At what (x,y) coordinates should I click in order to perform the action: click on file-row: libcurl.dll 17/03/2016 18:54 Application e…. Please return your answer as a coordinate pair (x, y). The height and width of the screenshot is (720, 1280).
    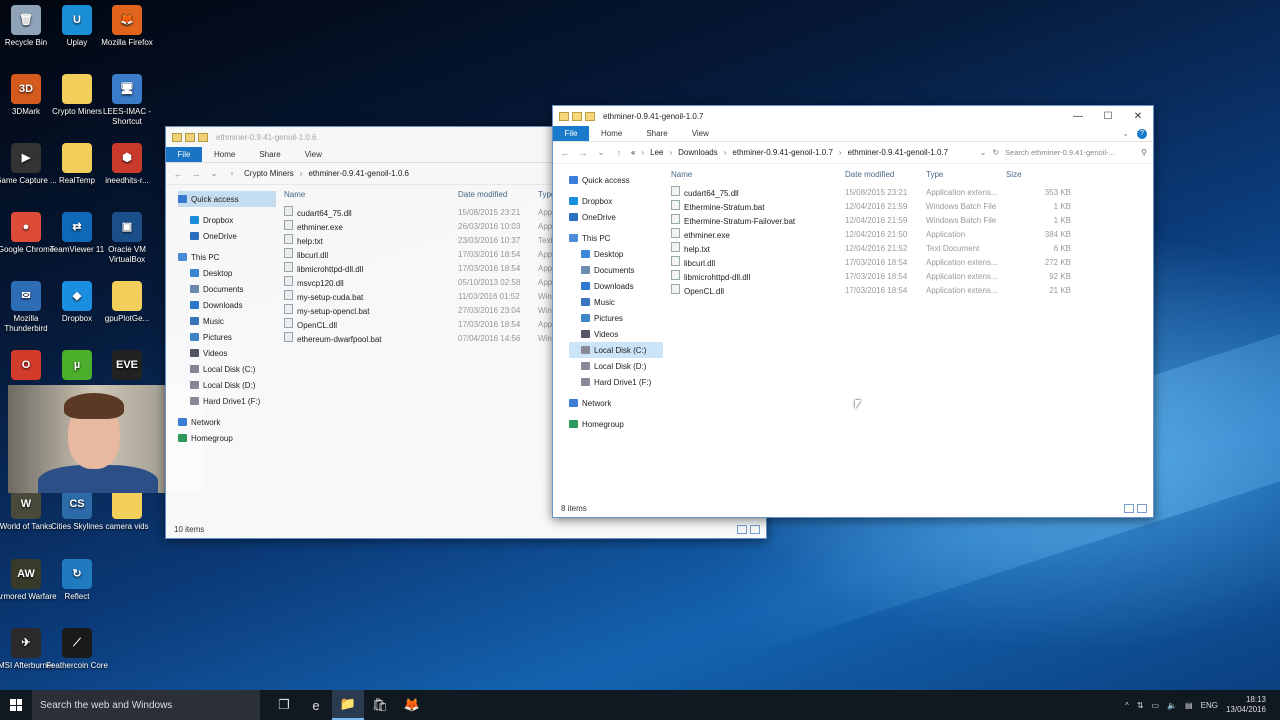
    Looking at the image, I should click on (910, 262).